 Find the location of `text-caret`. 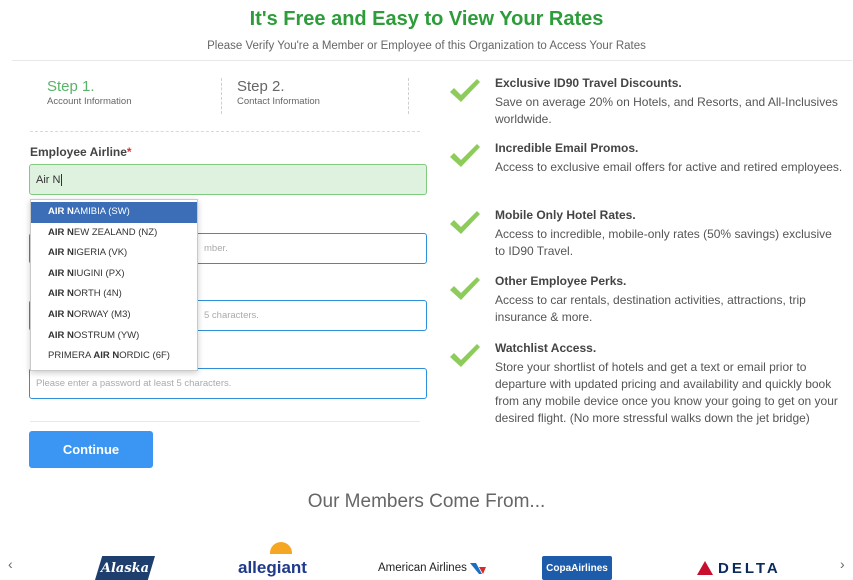

text-caret is located at coordinates (62, 179).